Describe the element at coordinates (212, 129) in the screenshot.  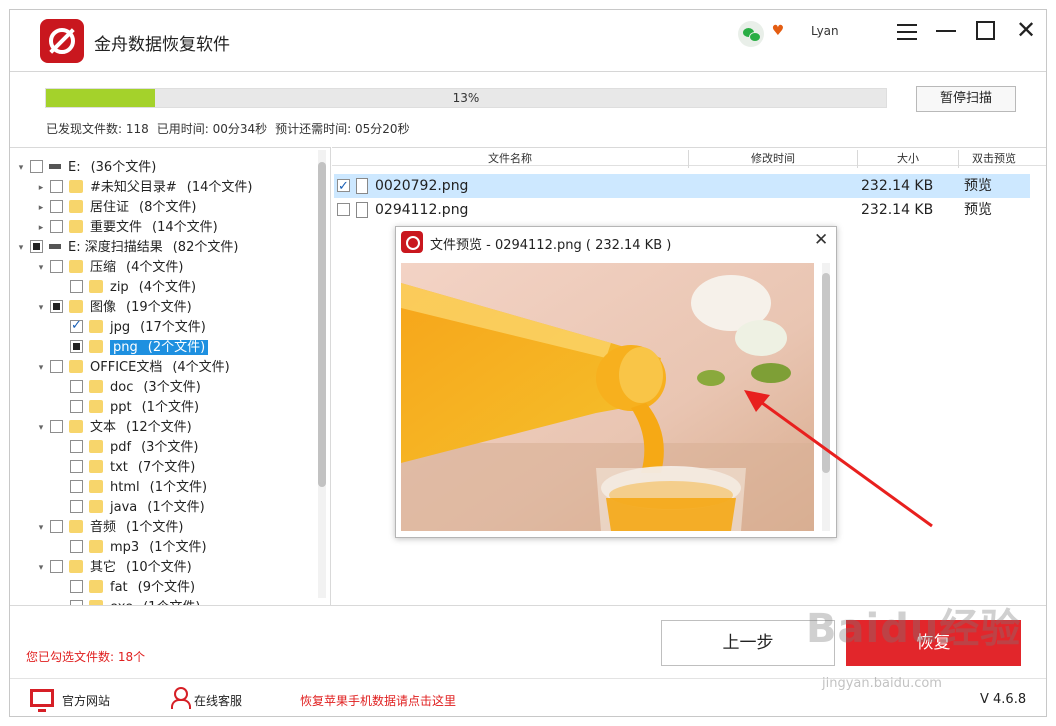
I see `elapsed-time: 已用时间: 00分34秒` at that location.